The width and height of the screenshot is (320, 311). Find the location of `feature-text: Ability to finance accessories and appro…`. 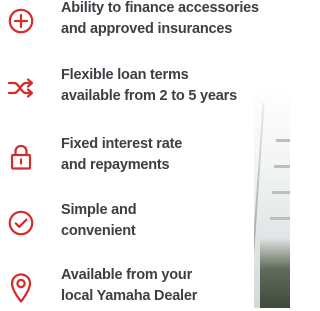

feature-text: Ability to finance accessories and appro… is located at coordinates (173, 20).